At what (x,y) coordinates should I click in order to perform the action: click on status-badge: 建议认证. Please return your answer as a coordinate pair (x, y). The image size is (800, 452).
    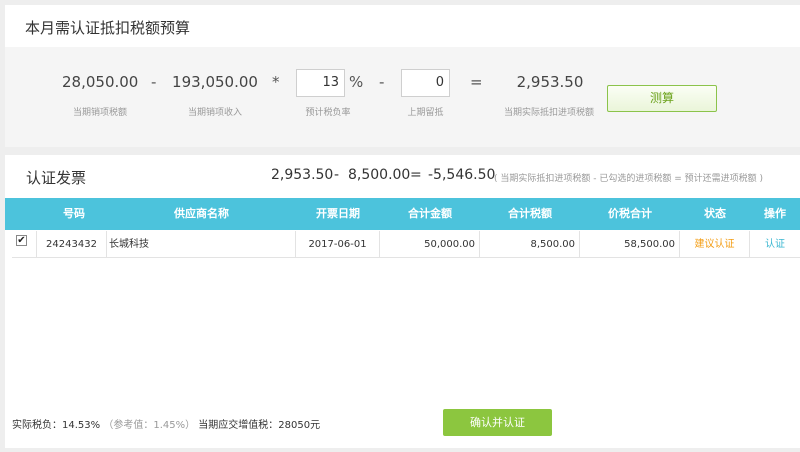
    Looking at the image, I should click on (715, 244).